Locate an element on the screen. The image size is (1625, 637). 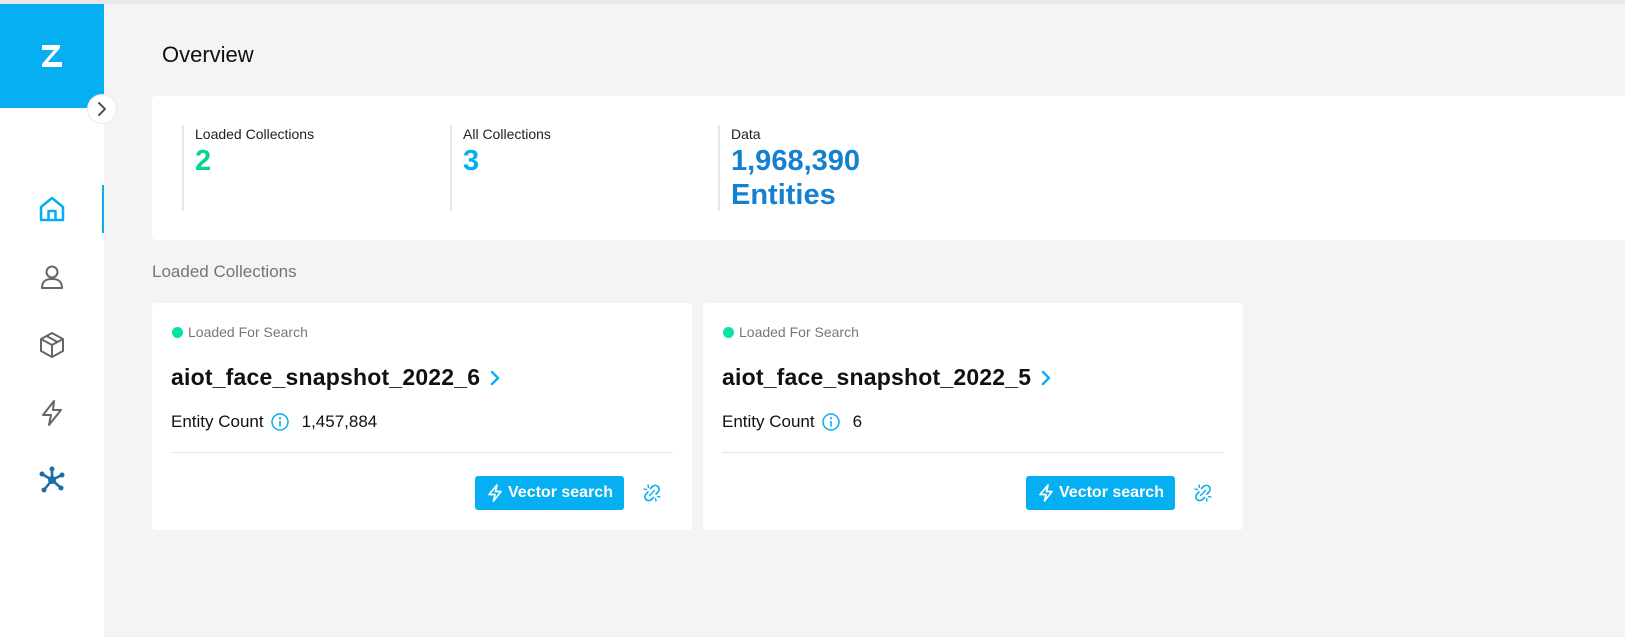
nav-item-collections is located at coordinates (52, 345).